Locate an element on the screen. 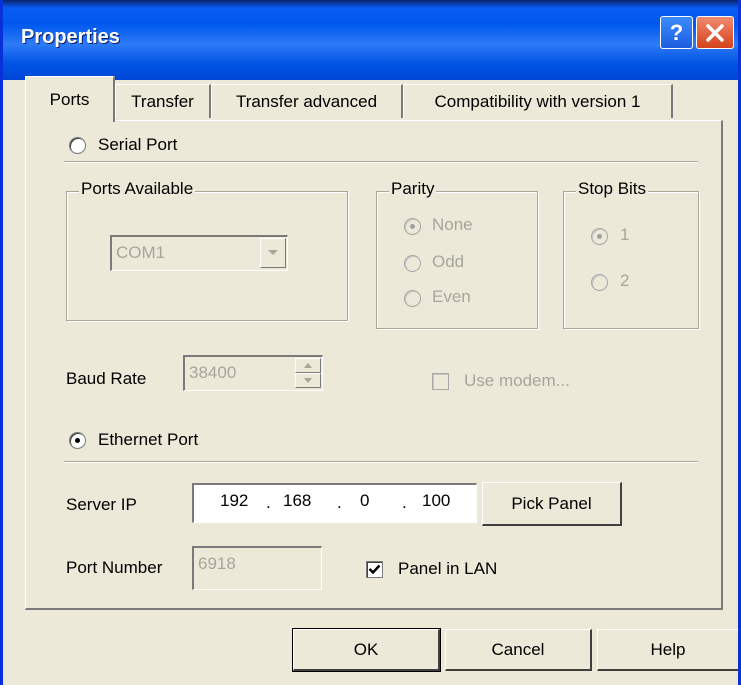 This screenshot has height=685, width=741. tab-label: Ports is located at coordinates (69, 99).